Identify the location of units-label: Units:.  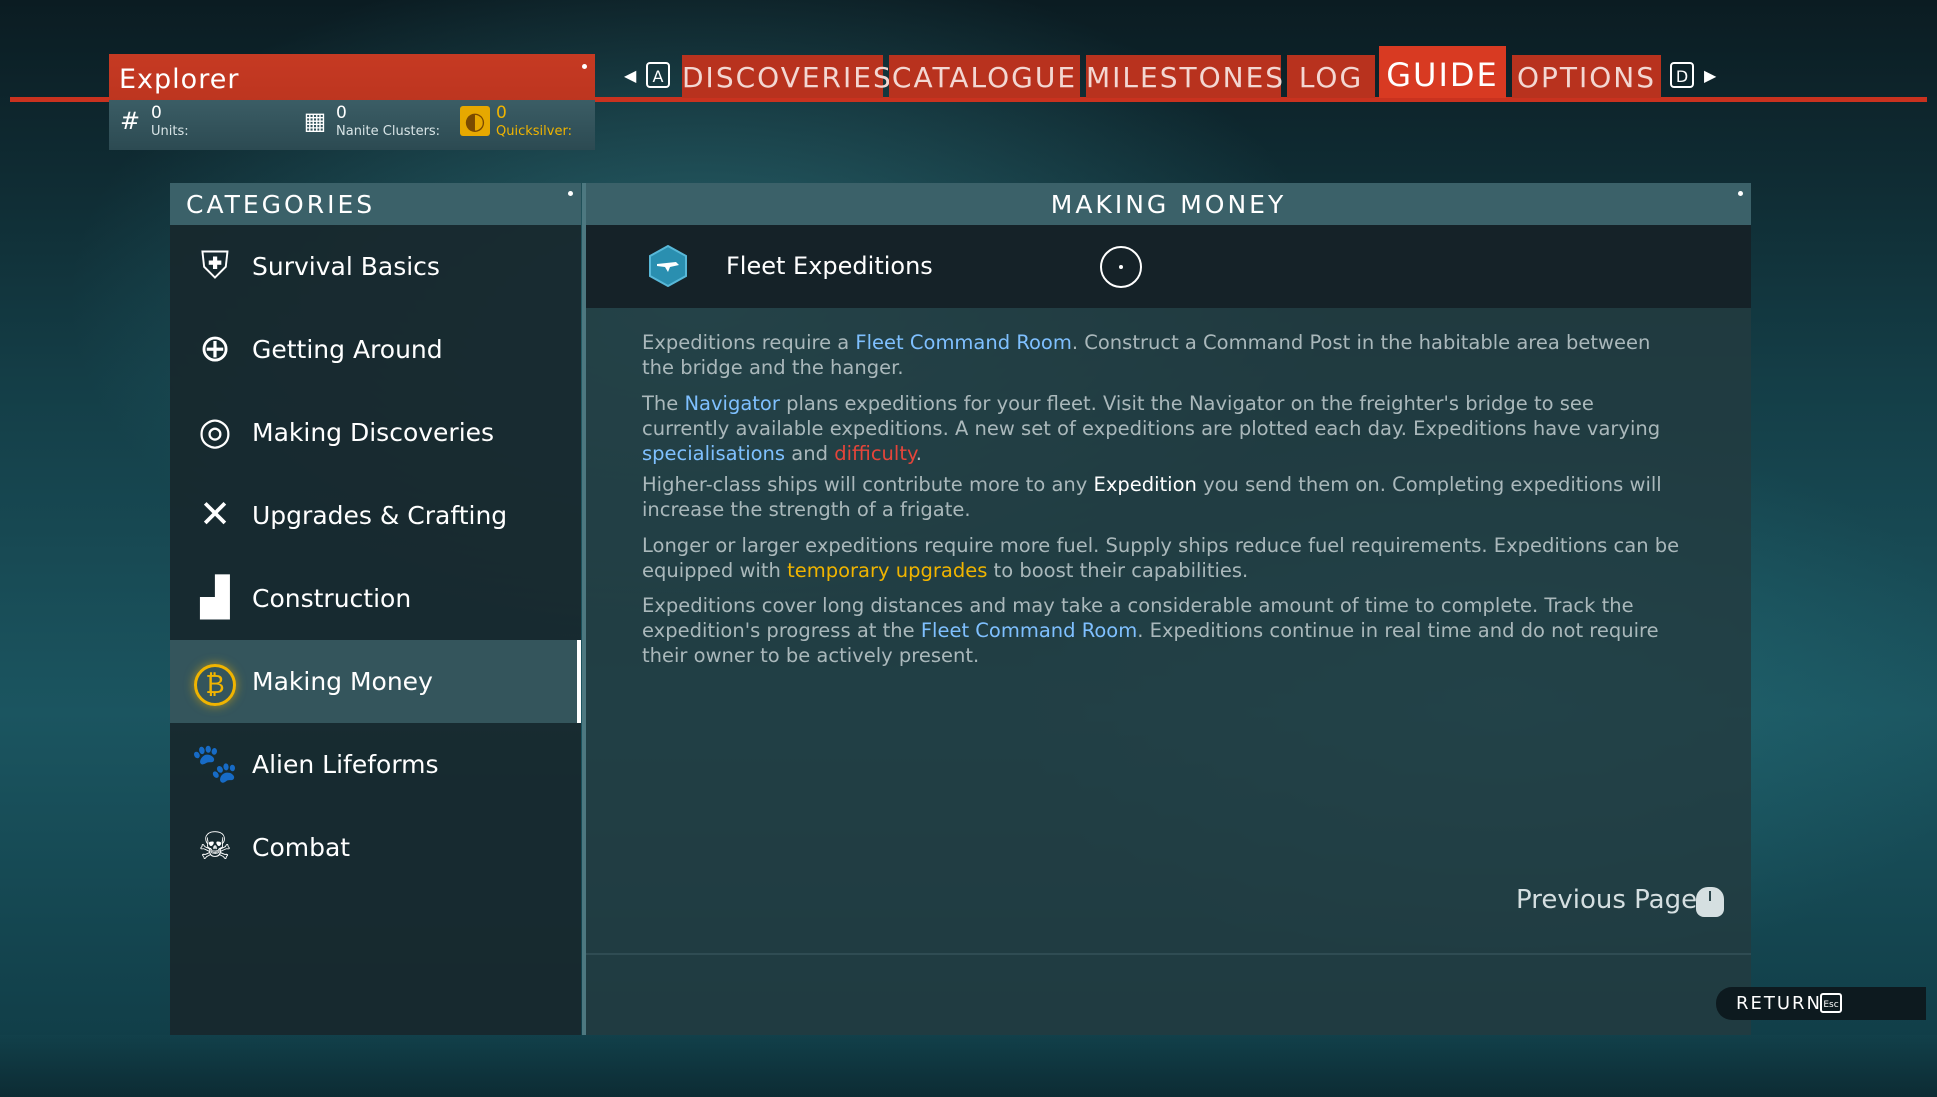
(170, 131).